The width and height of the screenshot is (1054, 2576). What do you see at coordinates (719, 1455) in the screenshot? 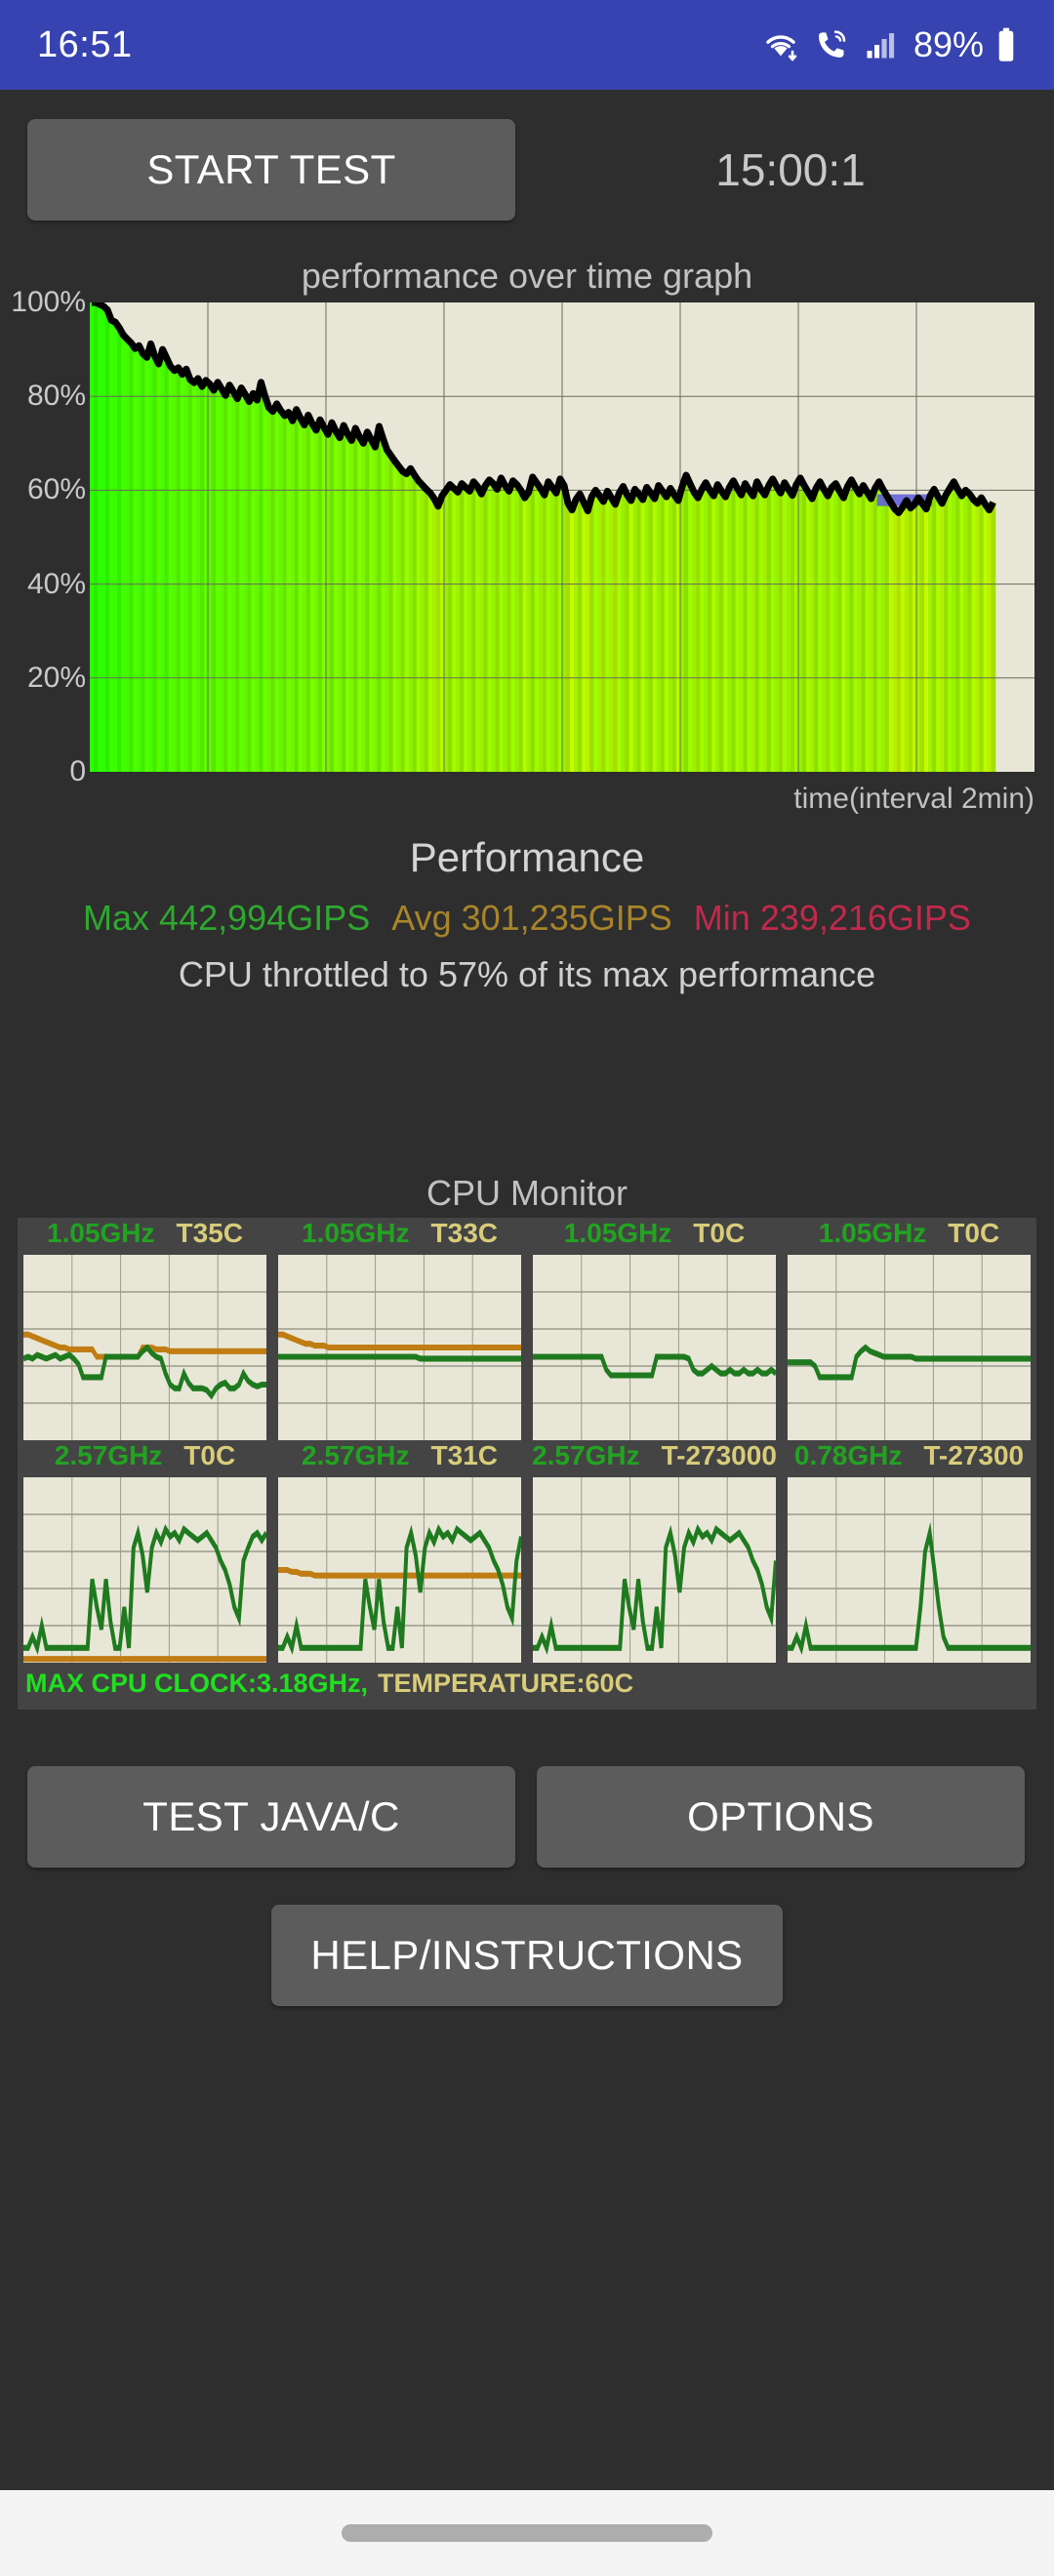
I see `cpu-core-temp: T-273000` at bounding box center [719, 1455].